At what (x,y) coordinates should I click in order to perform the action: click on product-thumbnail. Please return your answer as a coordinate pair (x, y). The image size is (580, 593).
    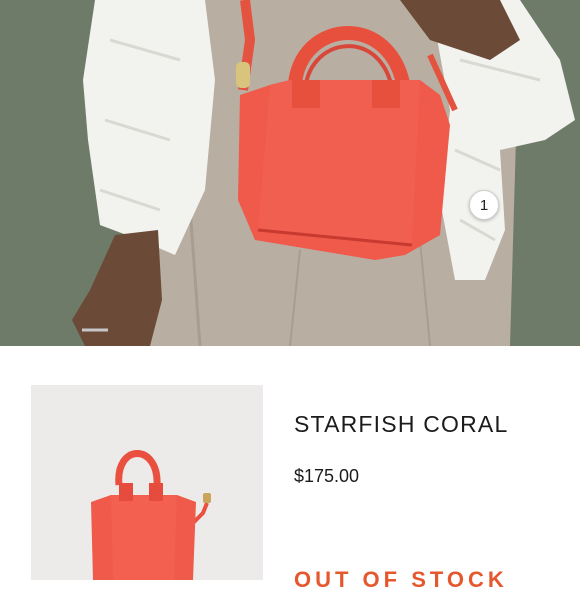
    Looking at the image, I should click on (147, 482).